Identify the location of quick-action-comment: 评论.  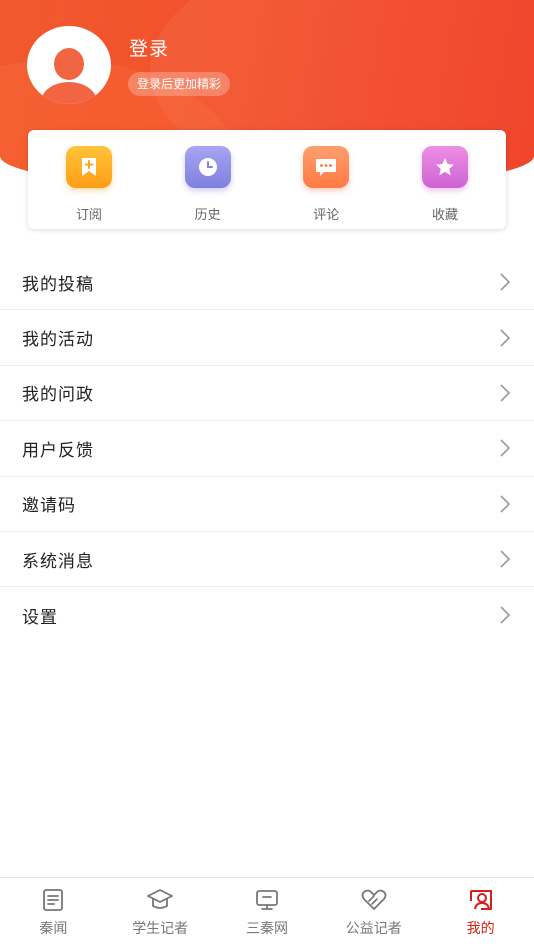
(326, 179).